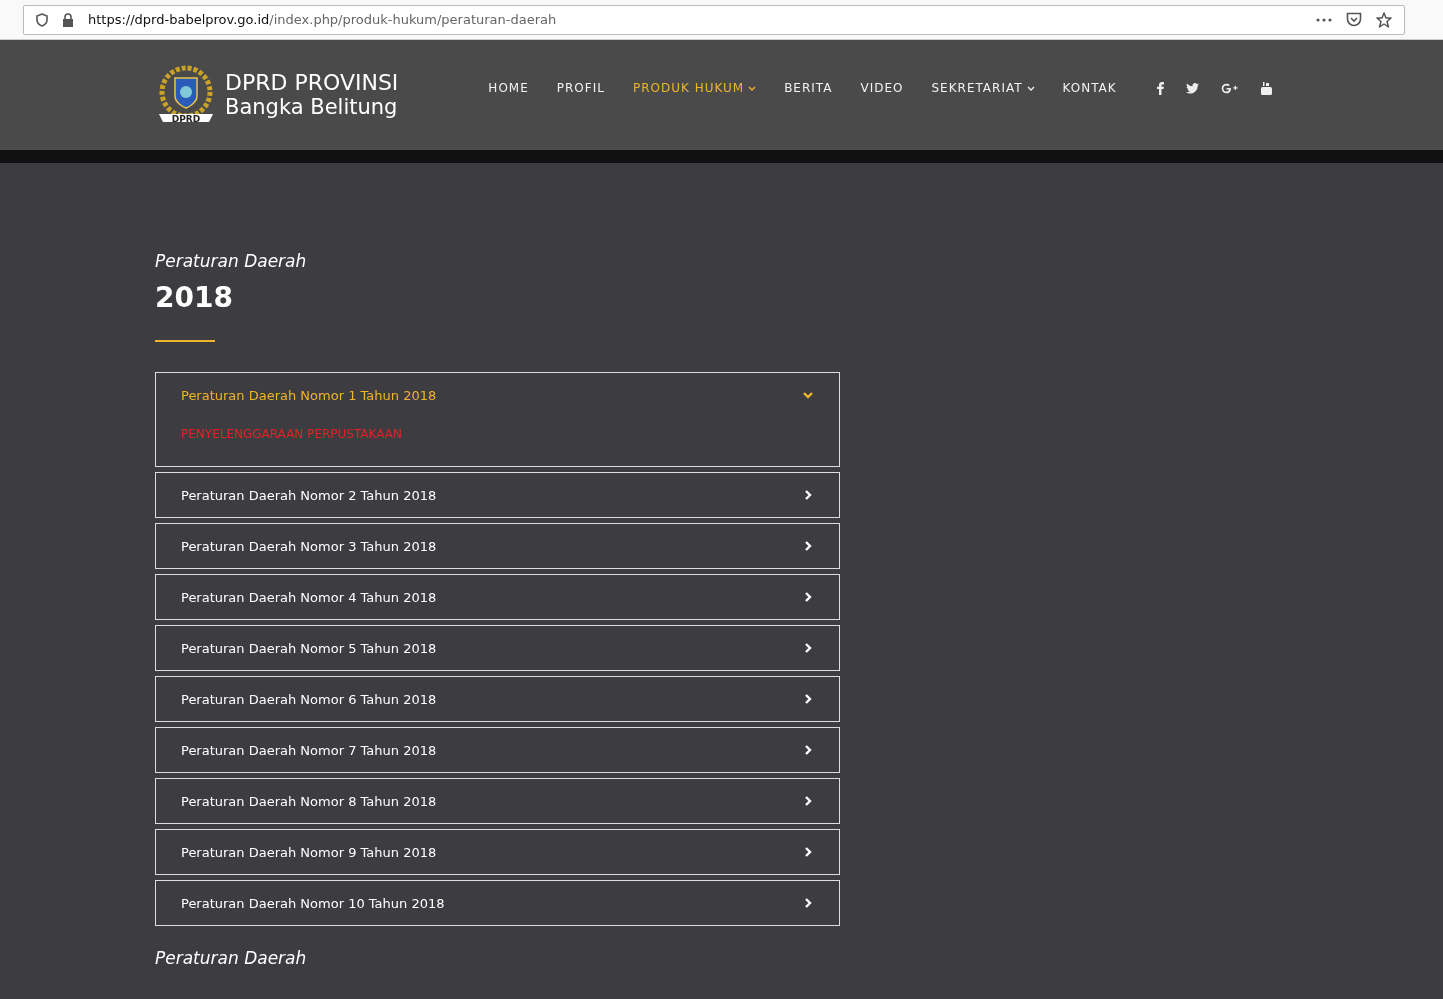 The width and height of the screenshot is (1443, 999). Describe the element at coordinates (1324, 19) in the screenshot. I see `more-icon` at that location.